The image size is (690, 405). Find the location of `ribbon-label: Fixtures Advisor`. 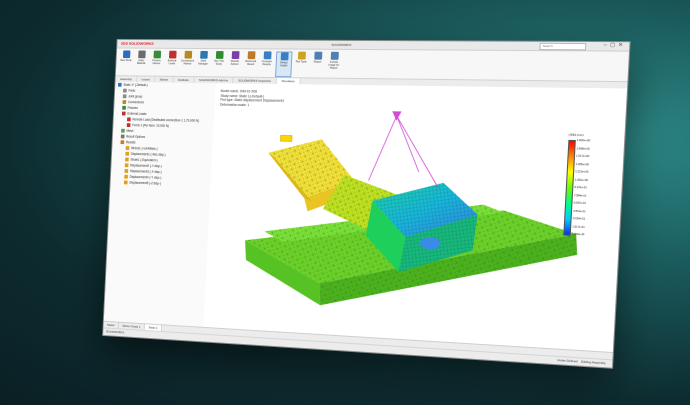

ribbon-label: Fixtures Advisor is located at coordinates (156, 62).